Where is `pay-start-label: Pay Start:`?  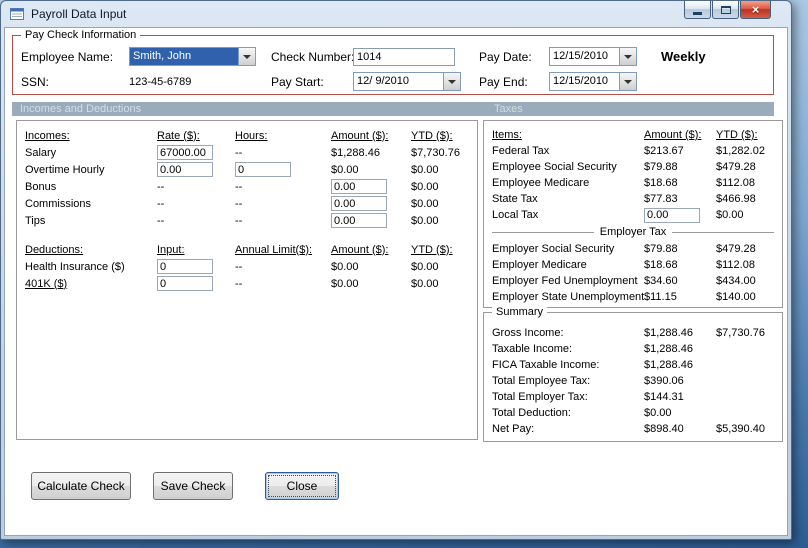
pay-start-label: Pay Start: is located at coordinates (297, 82).